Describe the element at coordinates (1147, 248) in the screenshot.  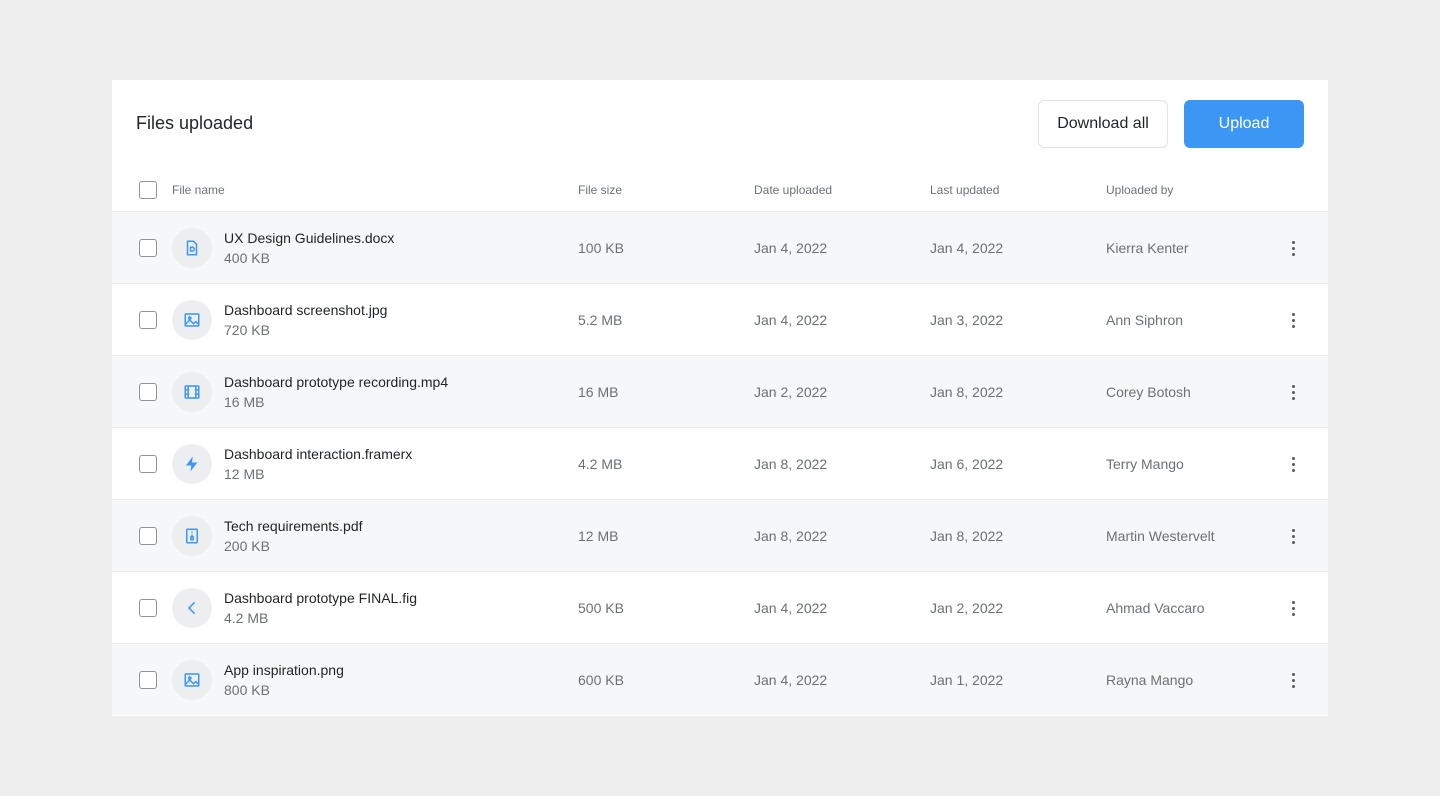
I see `uploaded-by: Kierra Kenter` at that location.